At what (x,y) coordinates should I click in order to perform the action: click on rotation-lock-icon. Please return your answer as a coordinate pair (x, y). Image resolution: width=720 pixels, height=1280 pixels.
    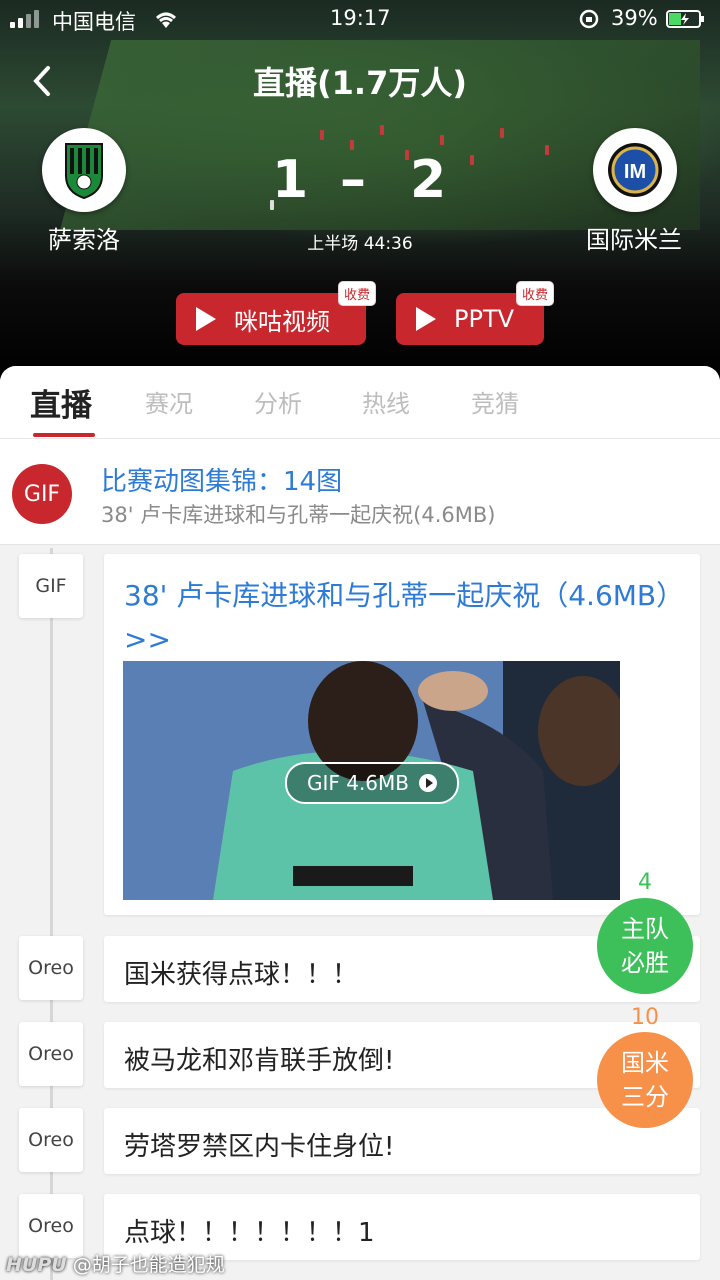
    Looking at the image, I should click on (589, 19).